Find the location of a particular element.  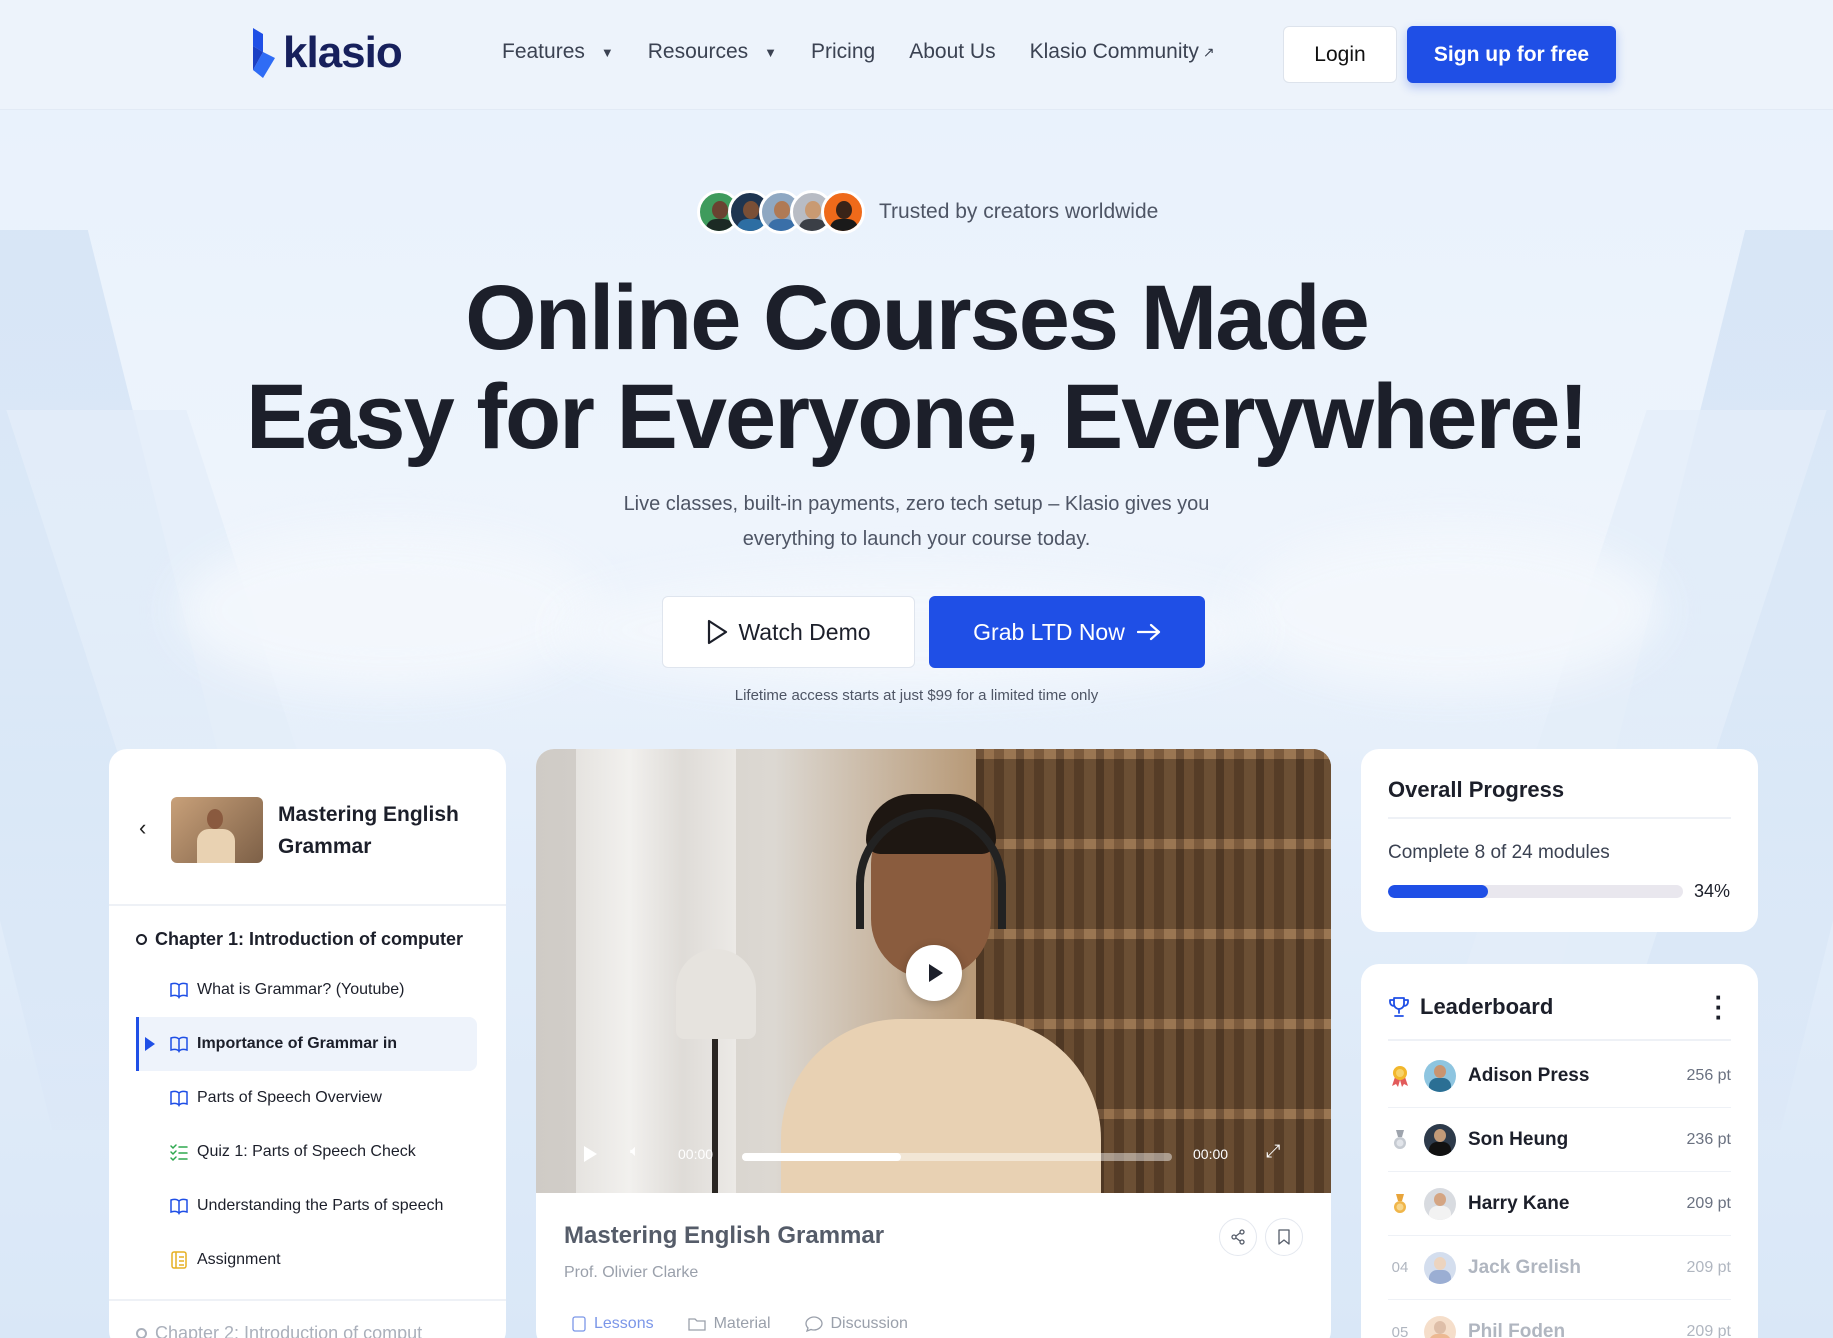

tab-material: Material is located at coordinates (729, 1324).